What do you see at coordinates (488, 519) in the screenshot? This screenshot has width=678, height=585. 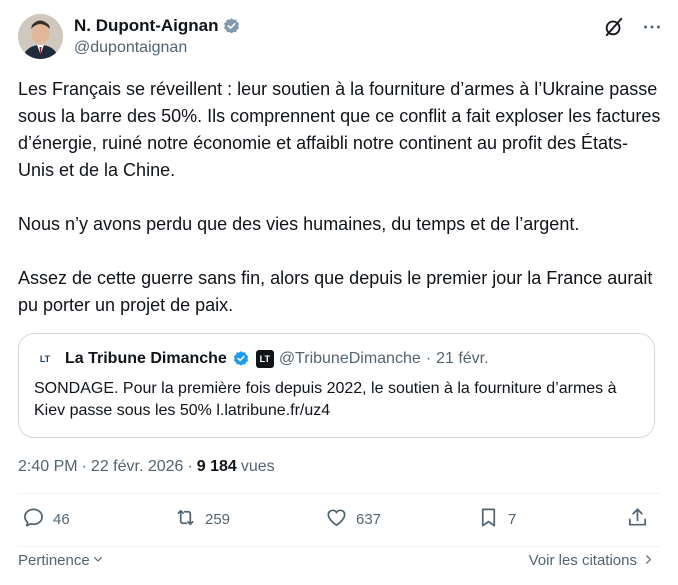 I see `bookmark-icon` at bounding box center [488, 519].